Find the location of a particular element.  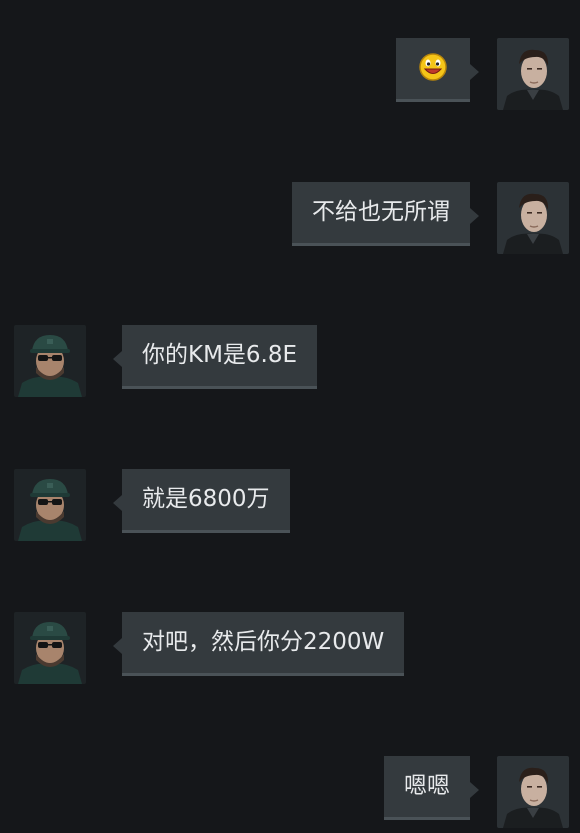

message-bubble: 你的KM是6.8E is located at coordinates (220, 357).